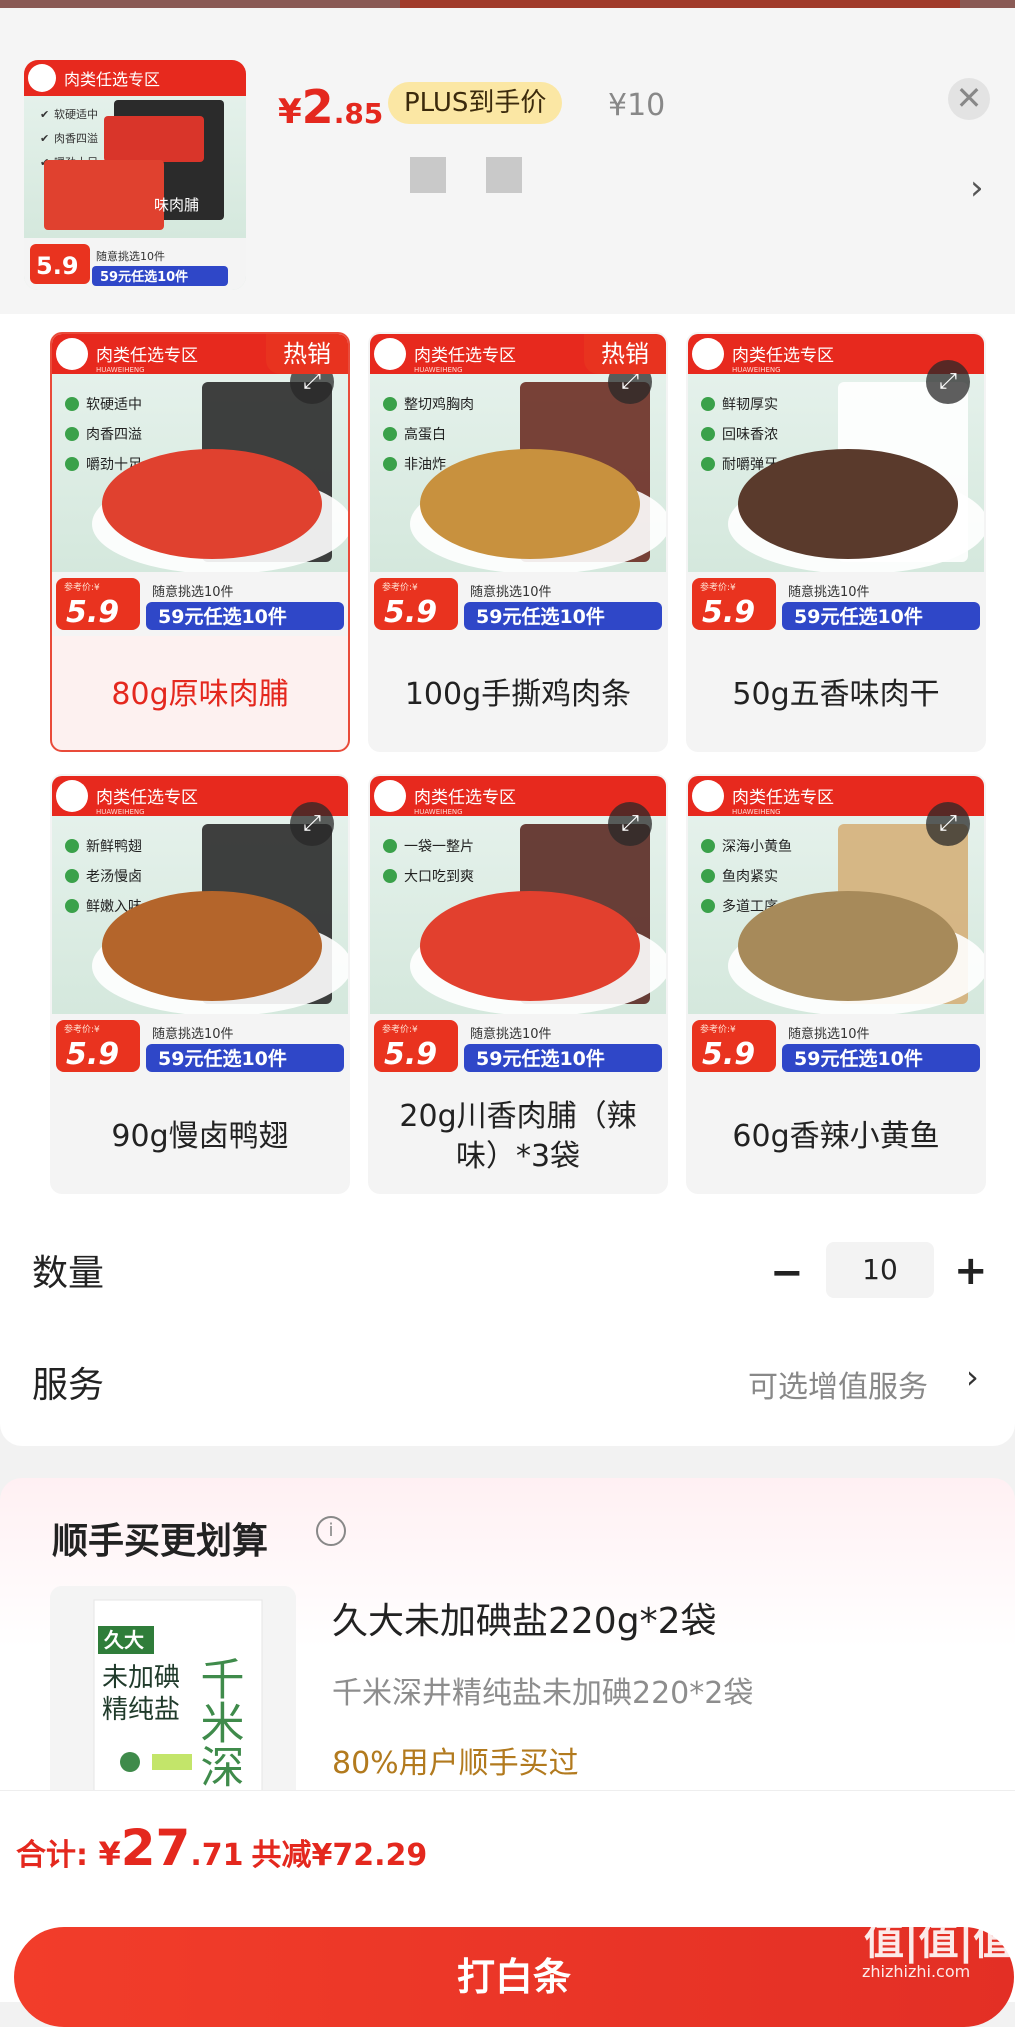 This screenshot has height=2027, width=1015. Describe the element at coordinates (455, 1763) in the screenshot. I see `bundle-product-note: 80%用户顺手买过` at that location.